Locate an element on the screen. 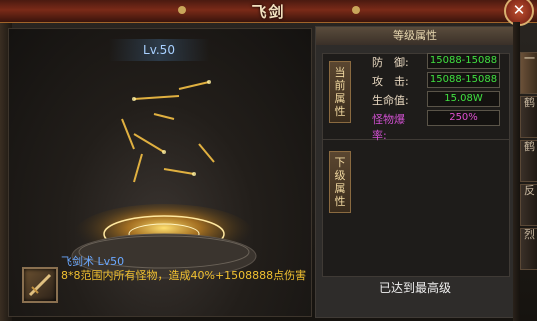 This screenshot has height=321, width=537. stat-label: 攻 击: is located at coordinates (390, 81).